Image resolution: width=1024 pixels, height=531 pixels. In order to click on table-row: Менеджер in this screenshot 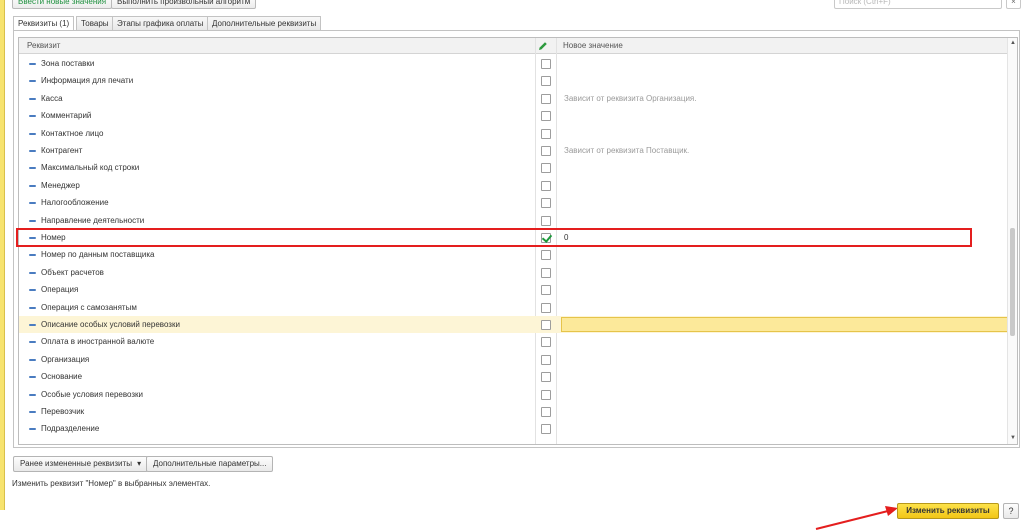, I will do `click(513, 185)`.